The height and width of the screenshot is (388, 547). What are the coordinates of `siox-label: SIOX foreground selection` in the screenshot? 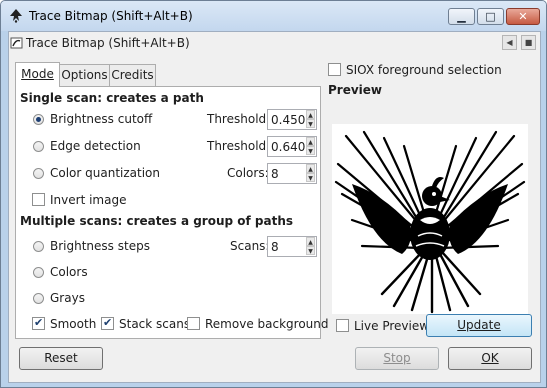 It's located at (424, 70).